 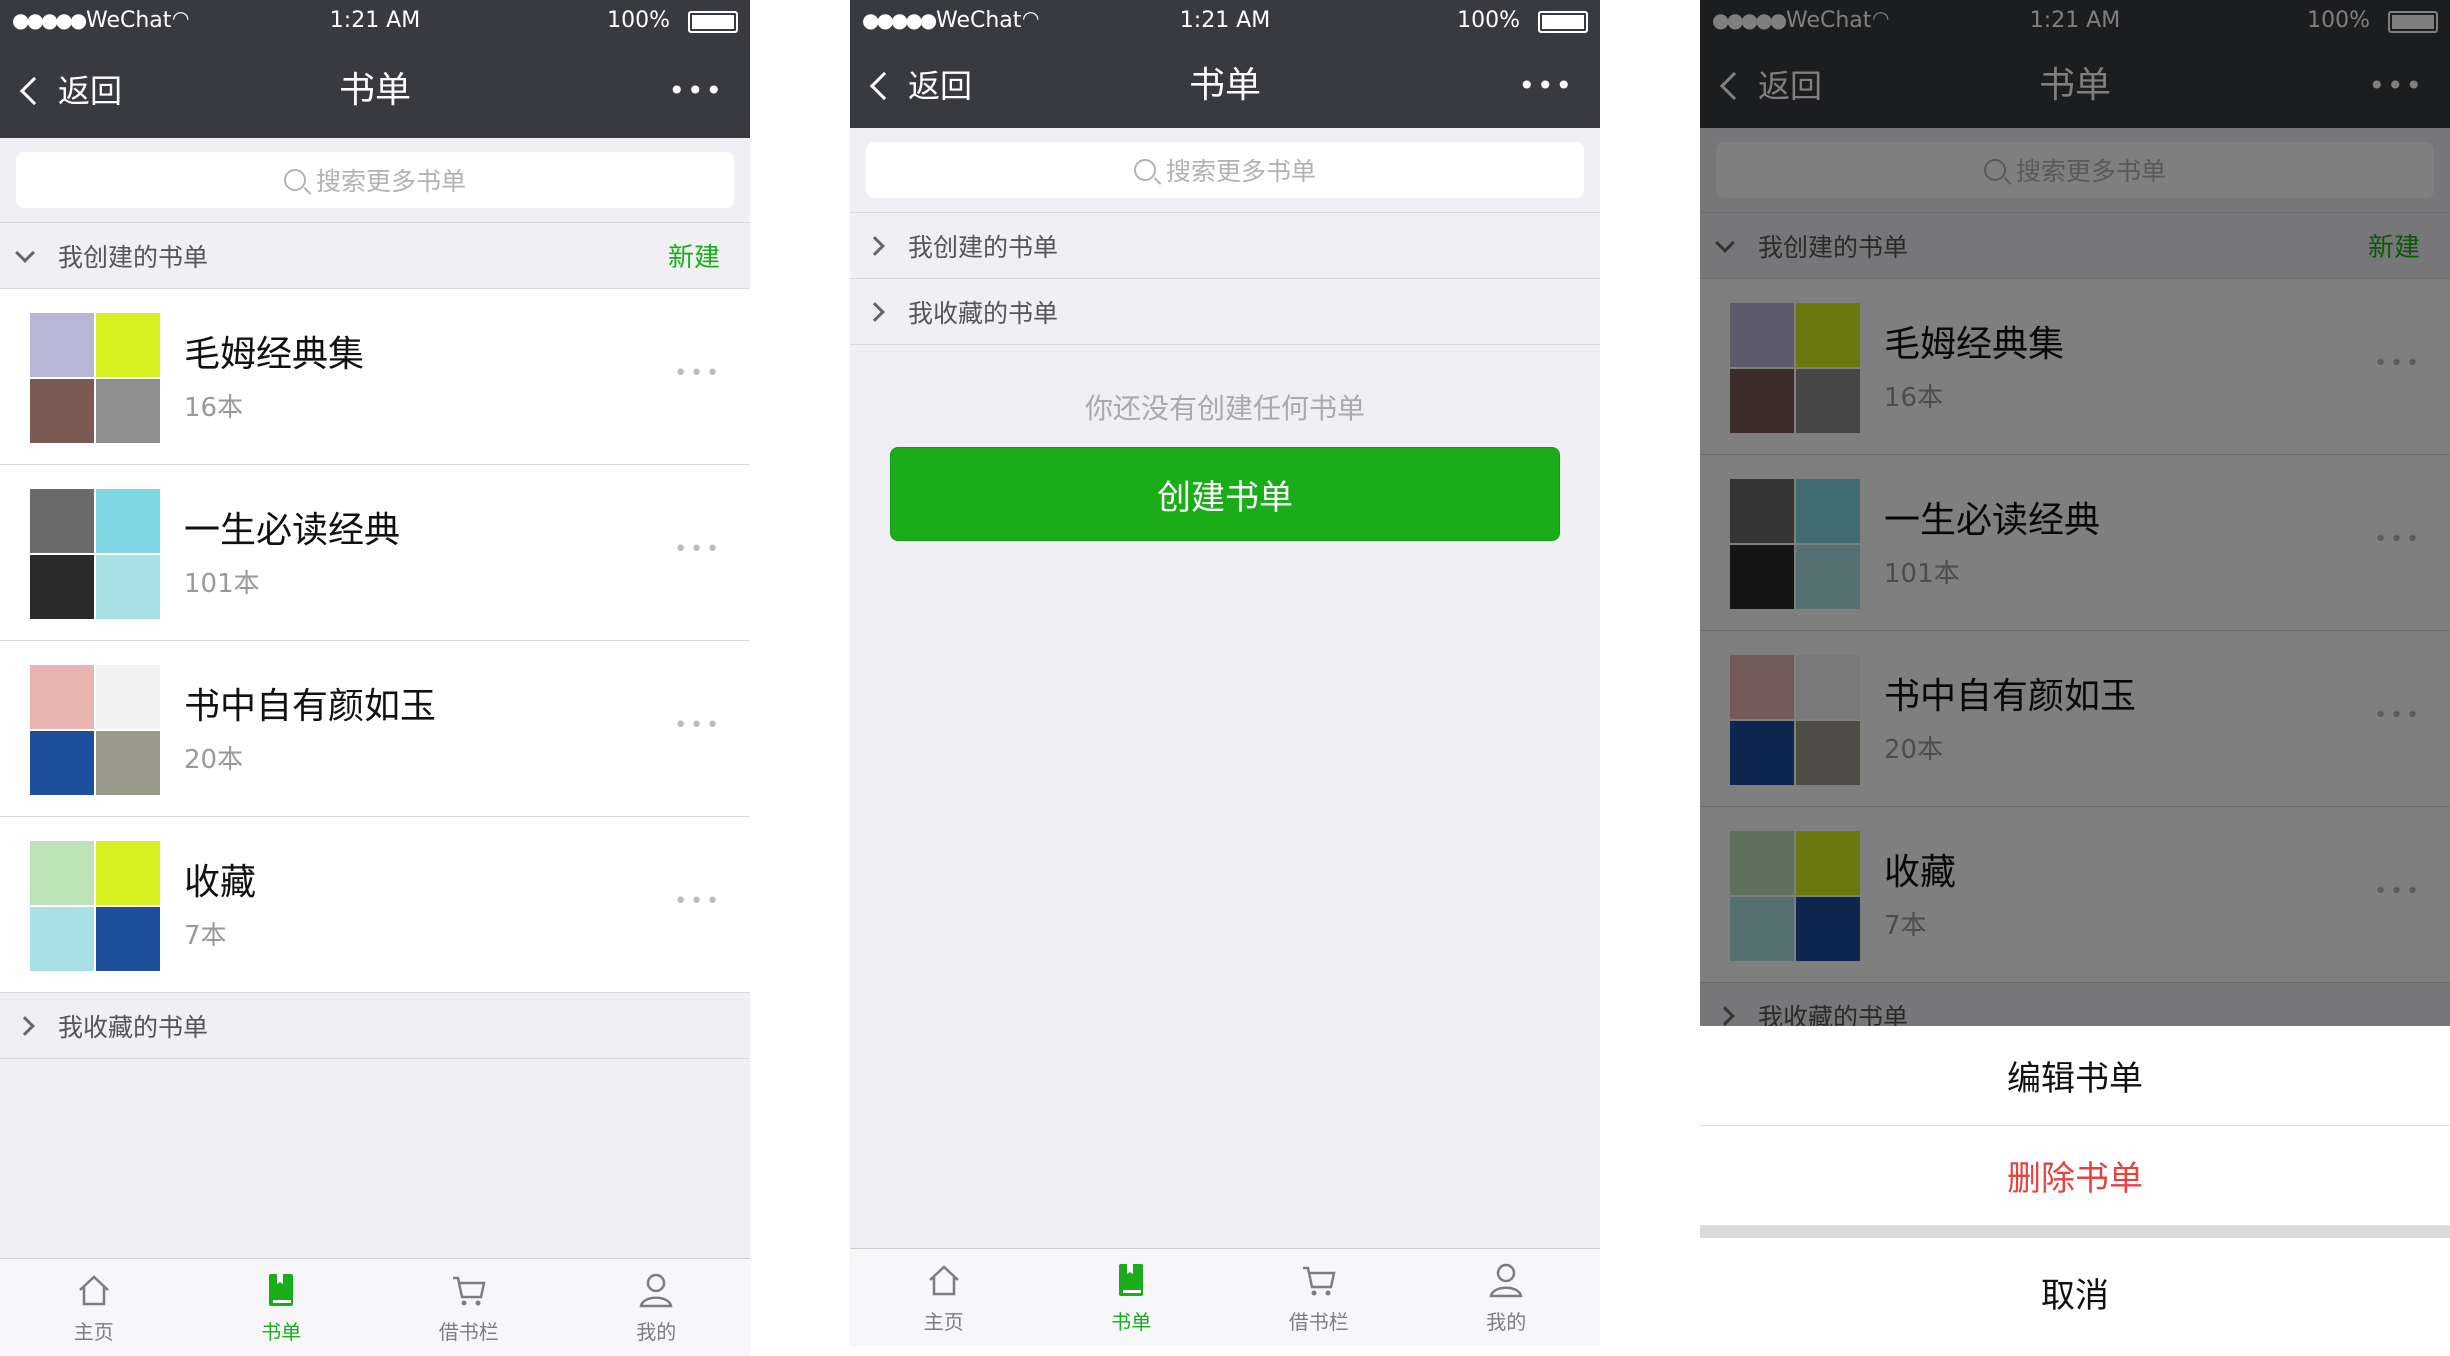 I want to click on list-name: 收藏, so click(x=220, y=882).